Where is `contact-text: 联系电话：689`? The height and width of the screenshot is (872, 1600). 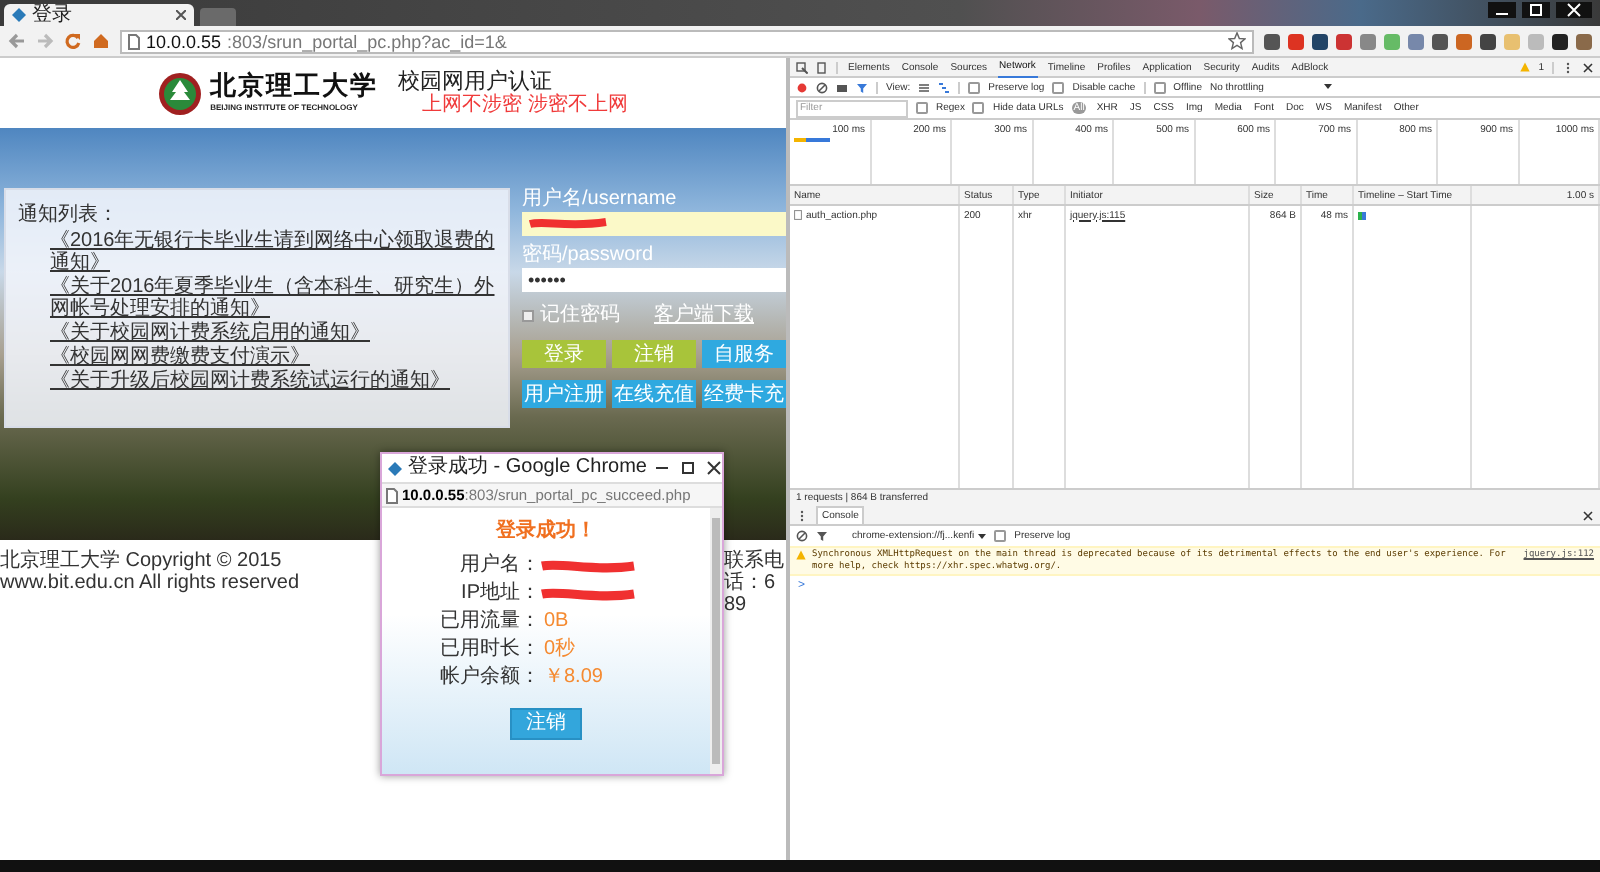 contact-text: 联系电话：689 is located at coordinates (755, 583).